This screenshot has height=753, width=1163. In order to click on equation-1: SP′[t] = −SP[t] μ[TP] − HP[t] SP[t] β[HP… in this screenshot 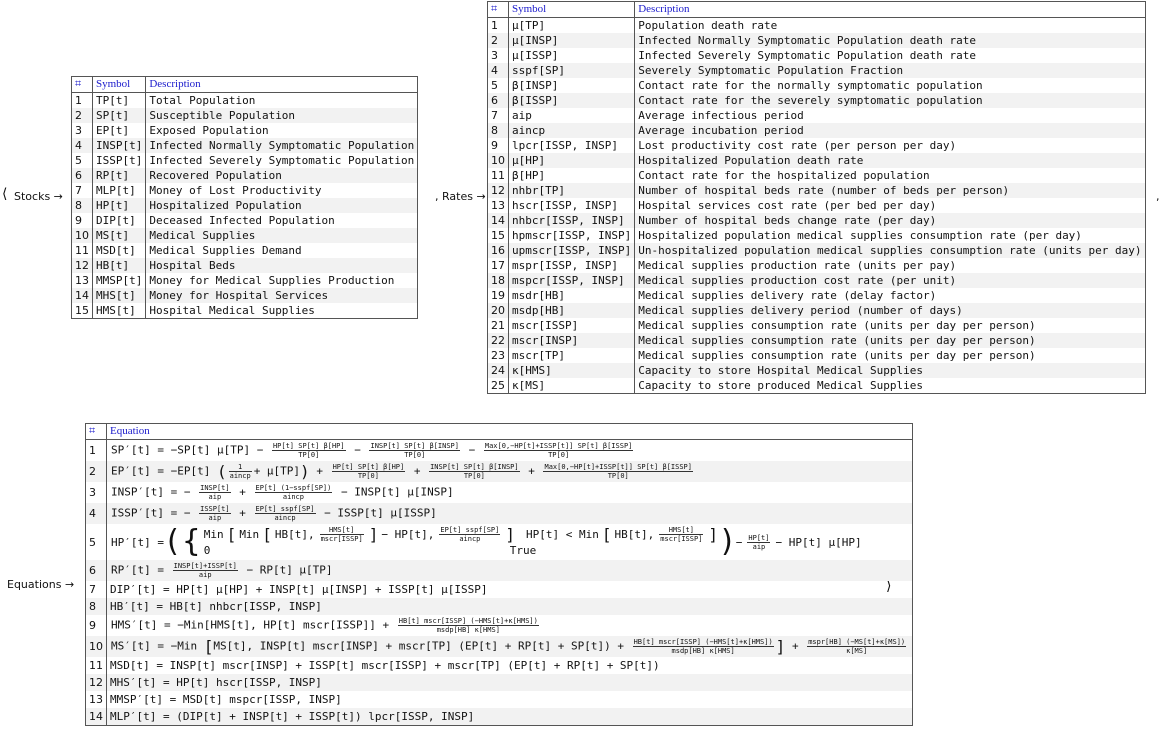, I will do `click(509, 450)`.